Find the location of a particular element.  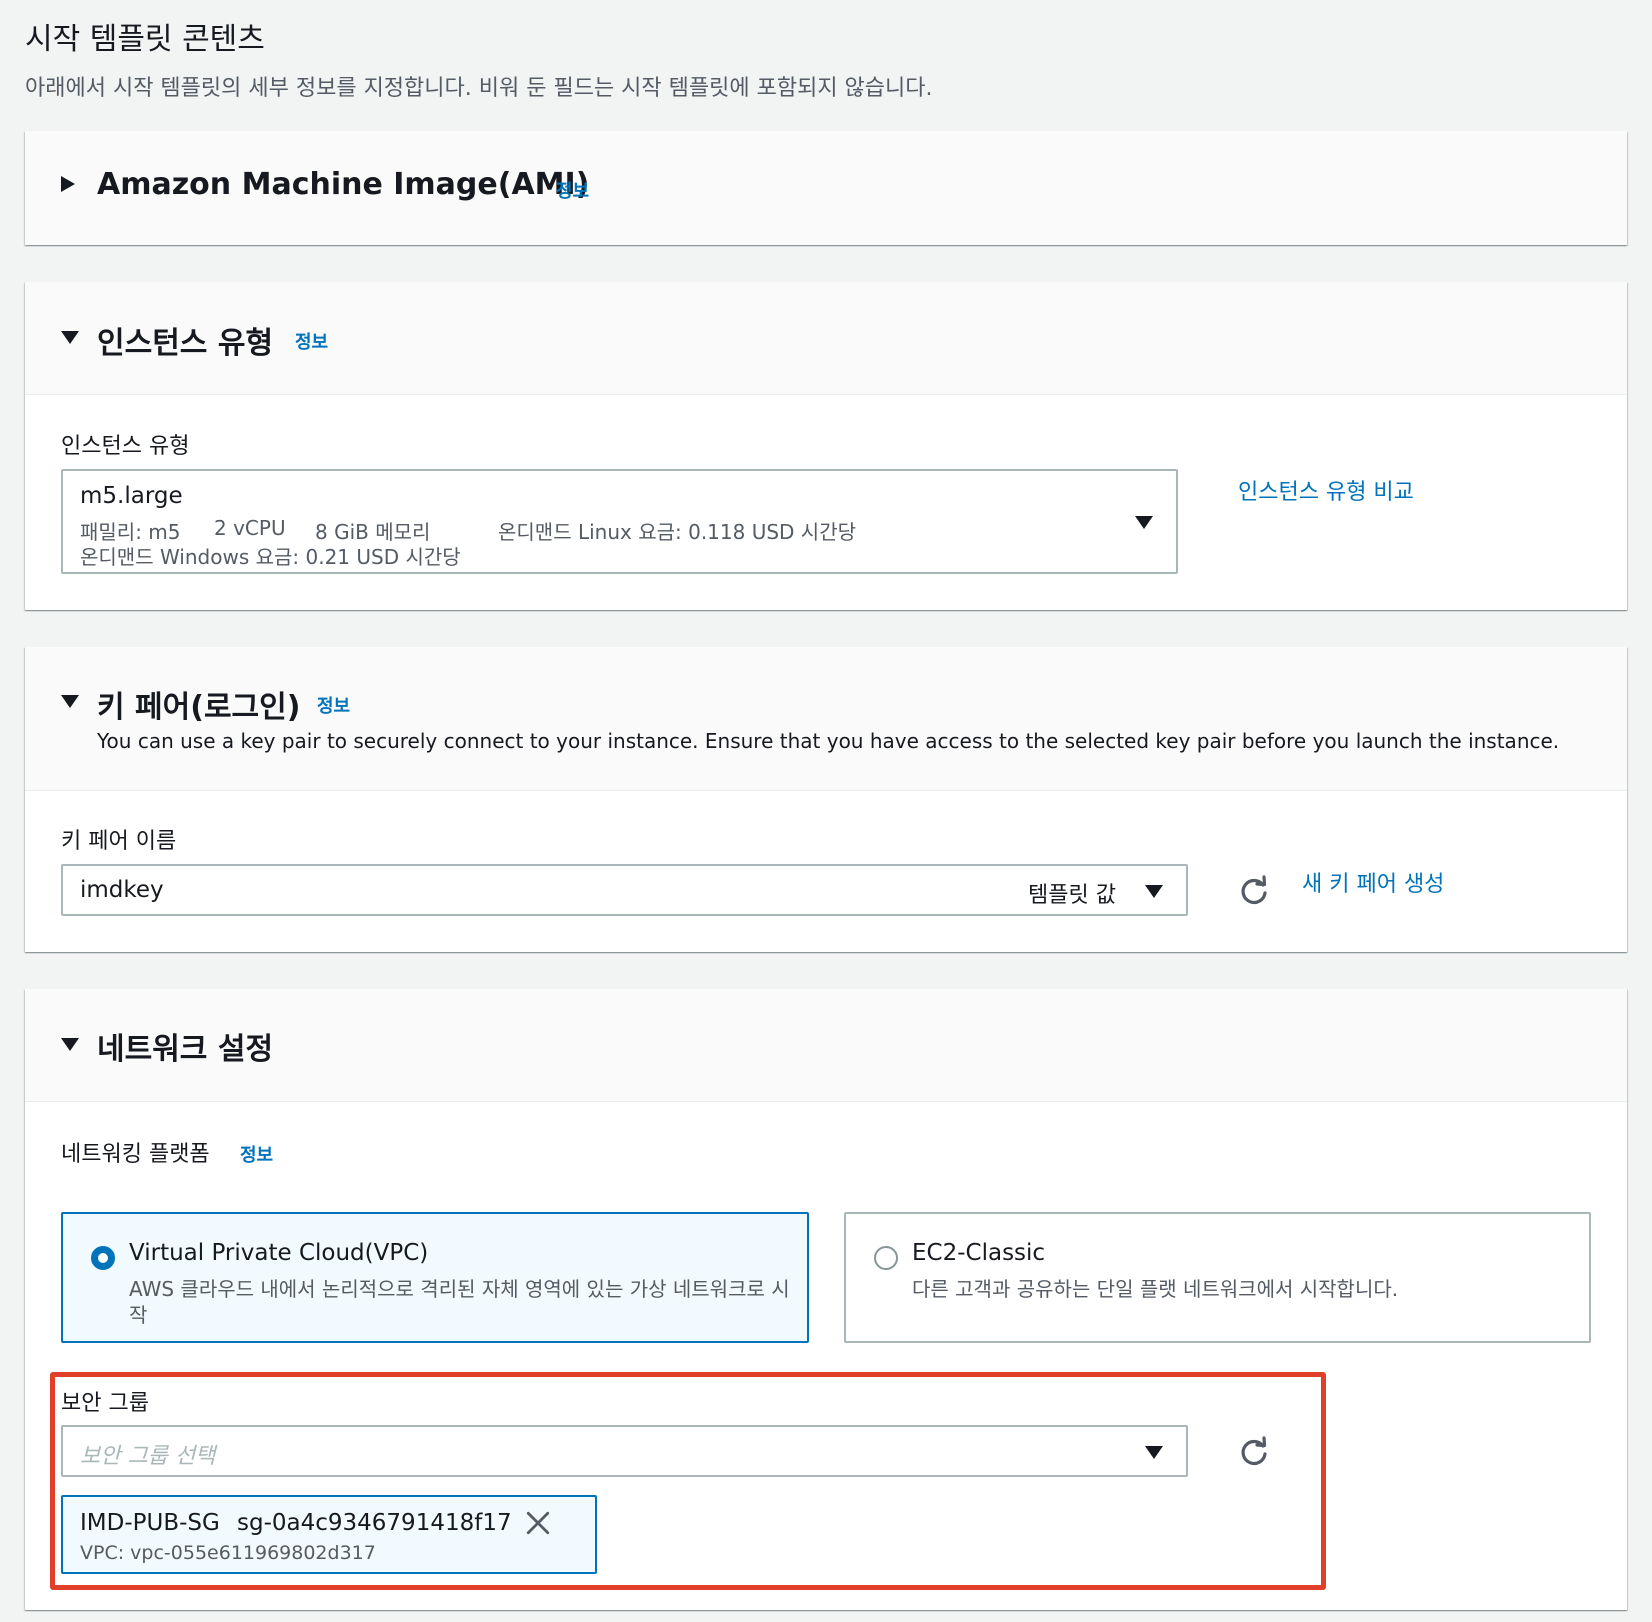

network-title: 네트워크 설정 is located at coordinates (185, 1046).